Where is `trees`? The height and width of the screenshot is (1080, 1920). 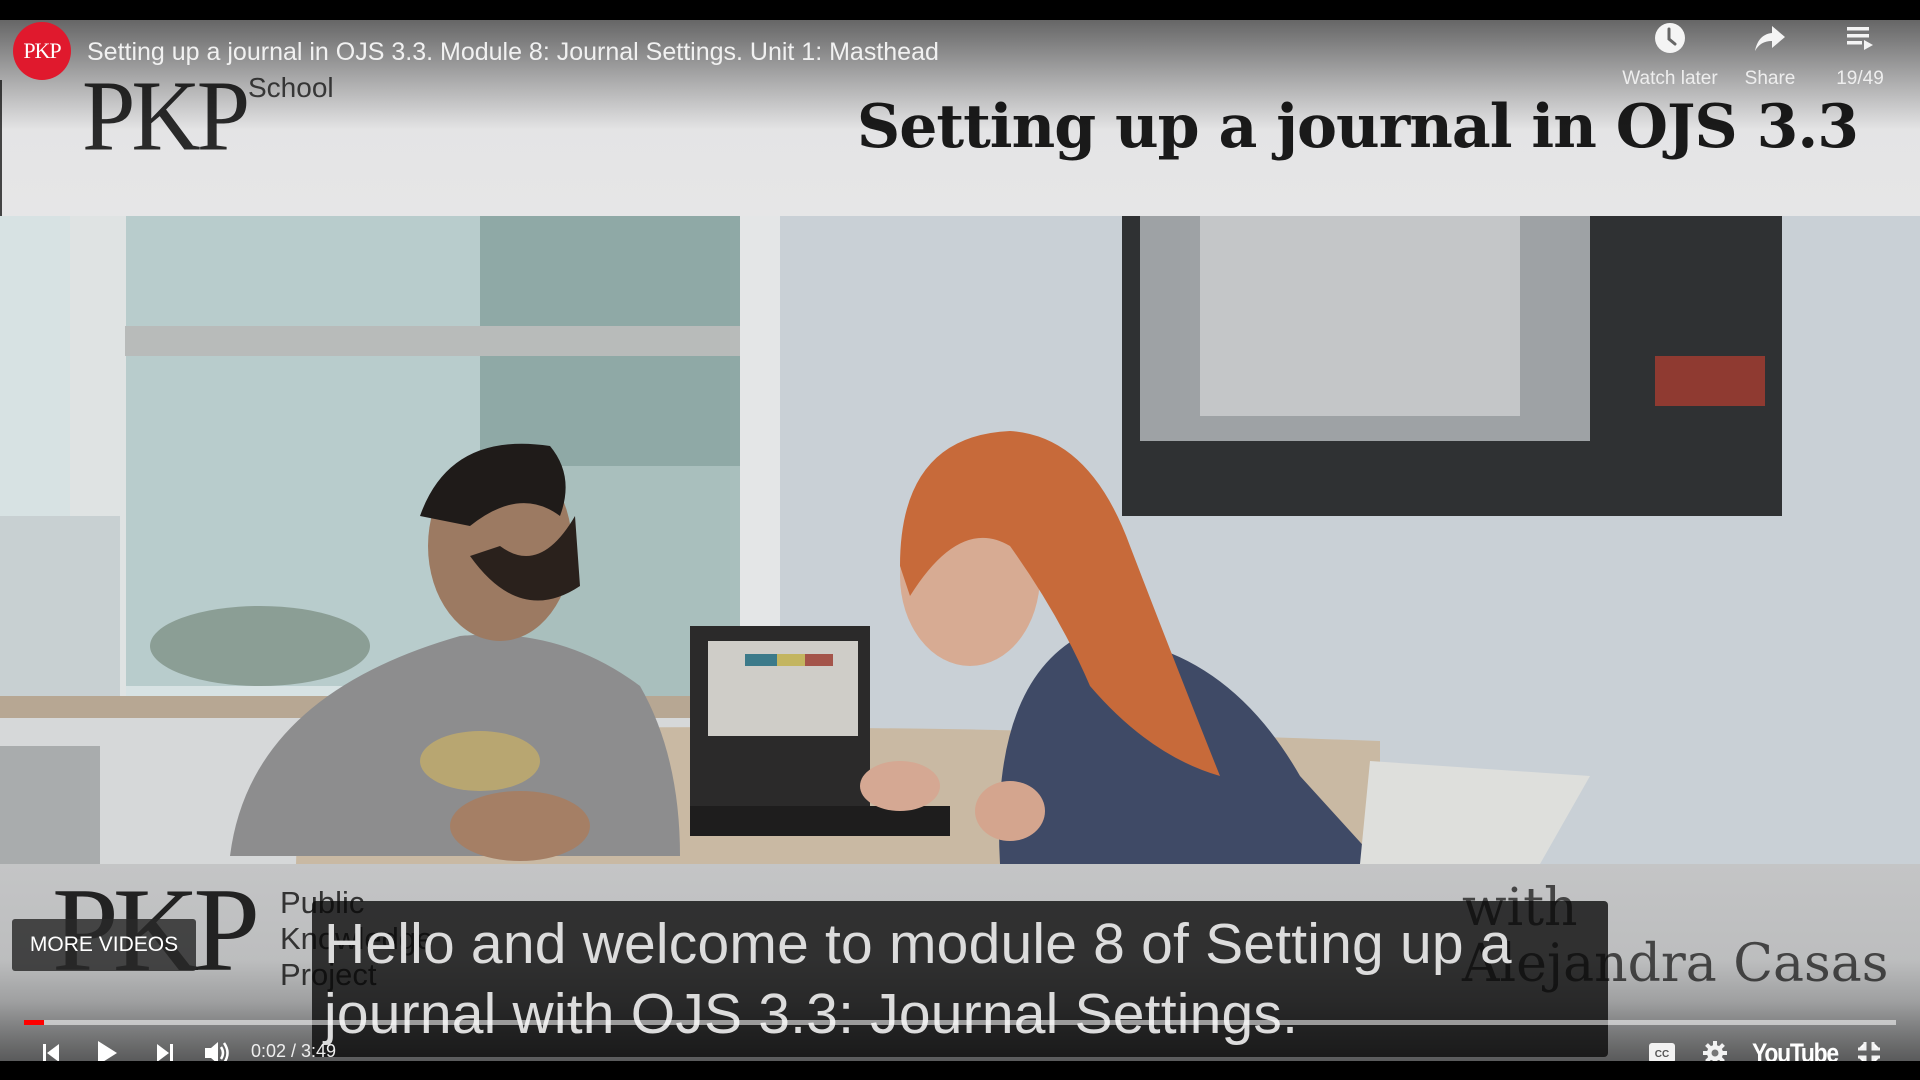 trees is located at coordinates (260, 646).